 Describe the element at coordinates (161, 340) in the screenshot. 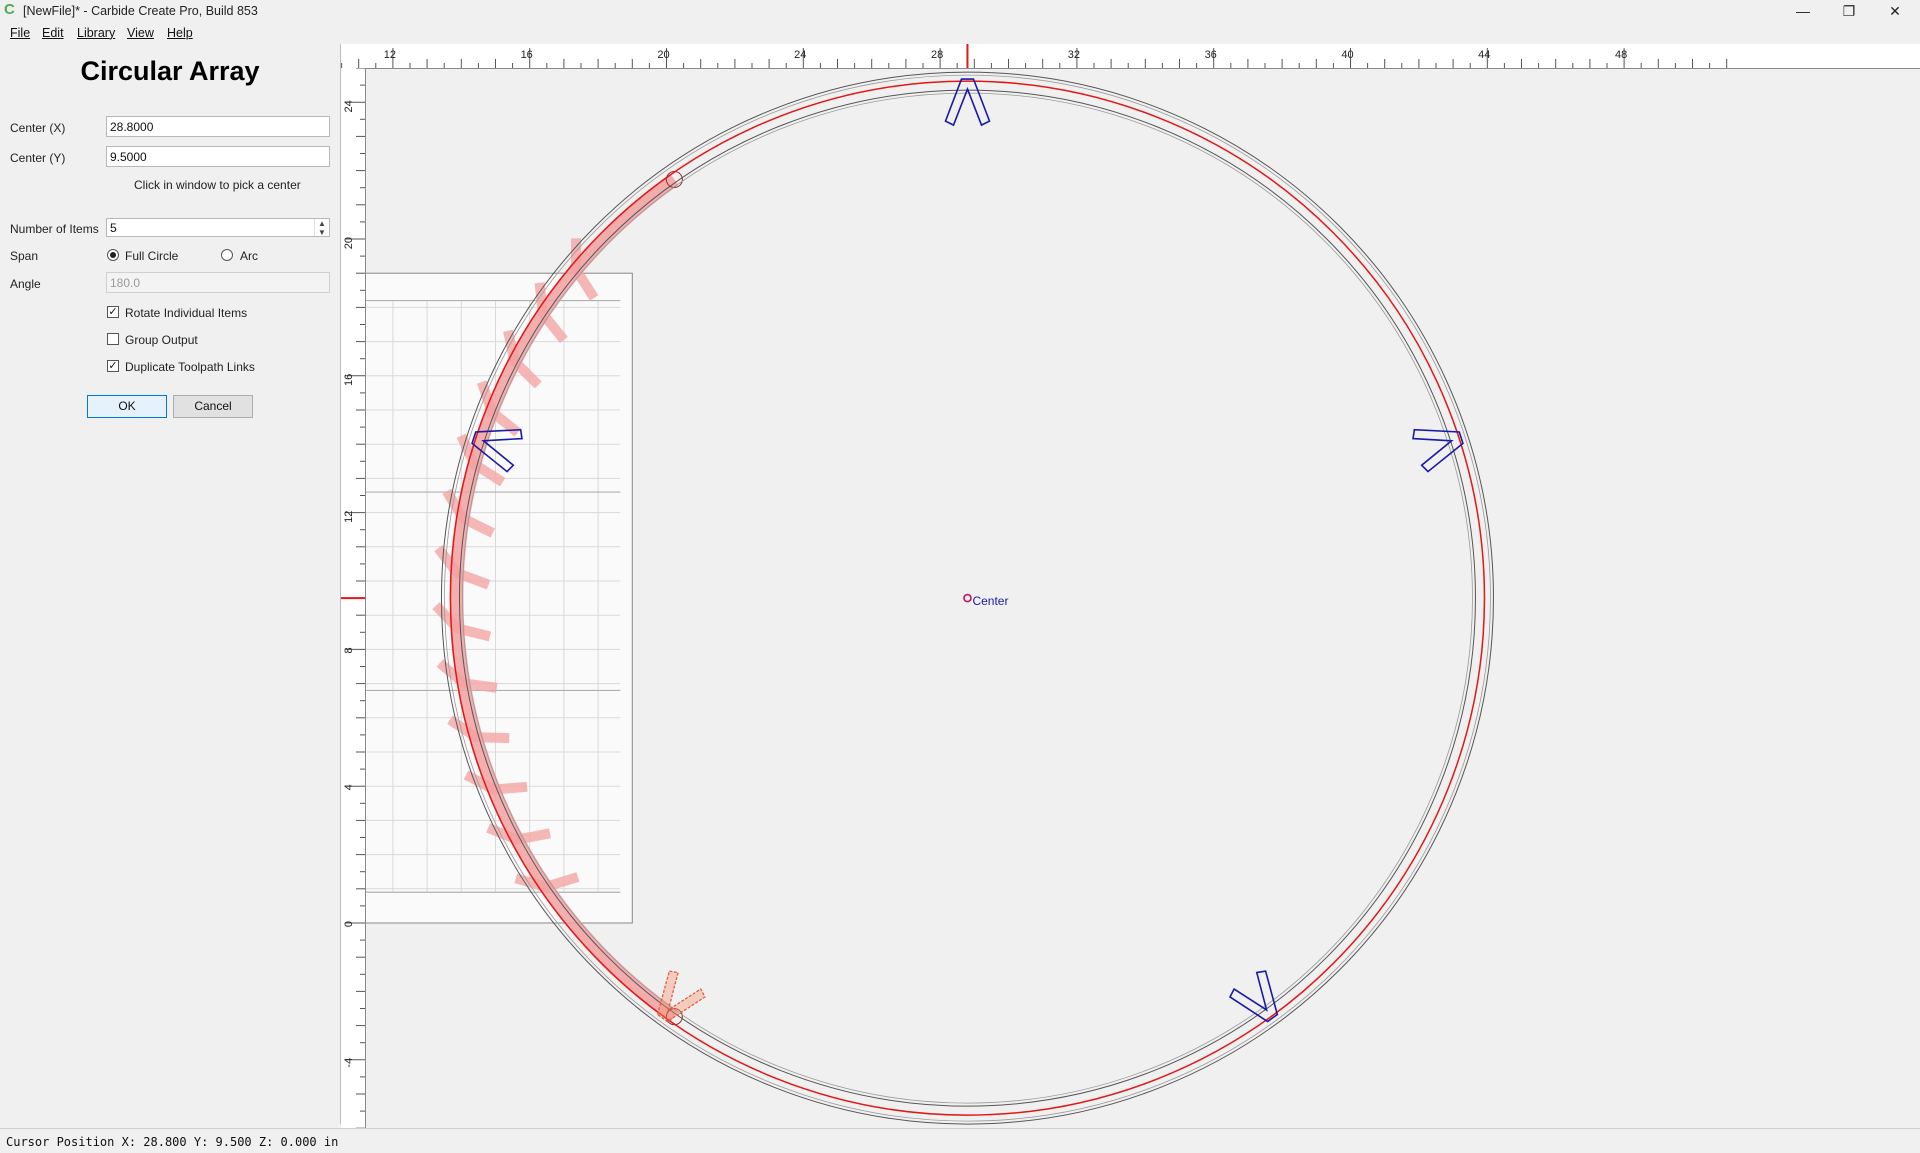

I see `group-output-label: Group Output` at that location.